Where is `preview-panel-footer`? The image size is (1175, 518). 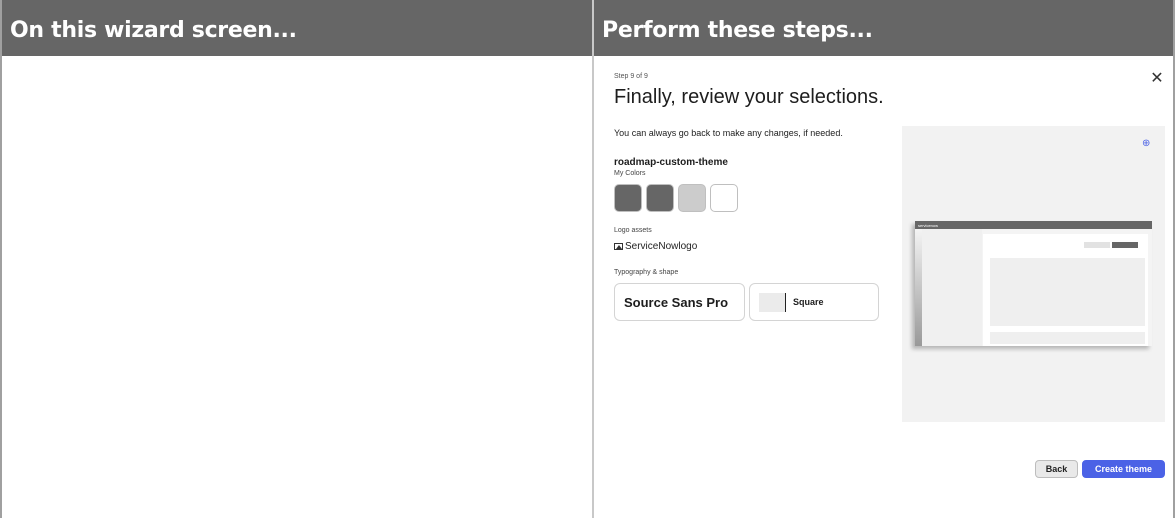 preview-panel-footer is located at coordinates (1067, 338).